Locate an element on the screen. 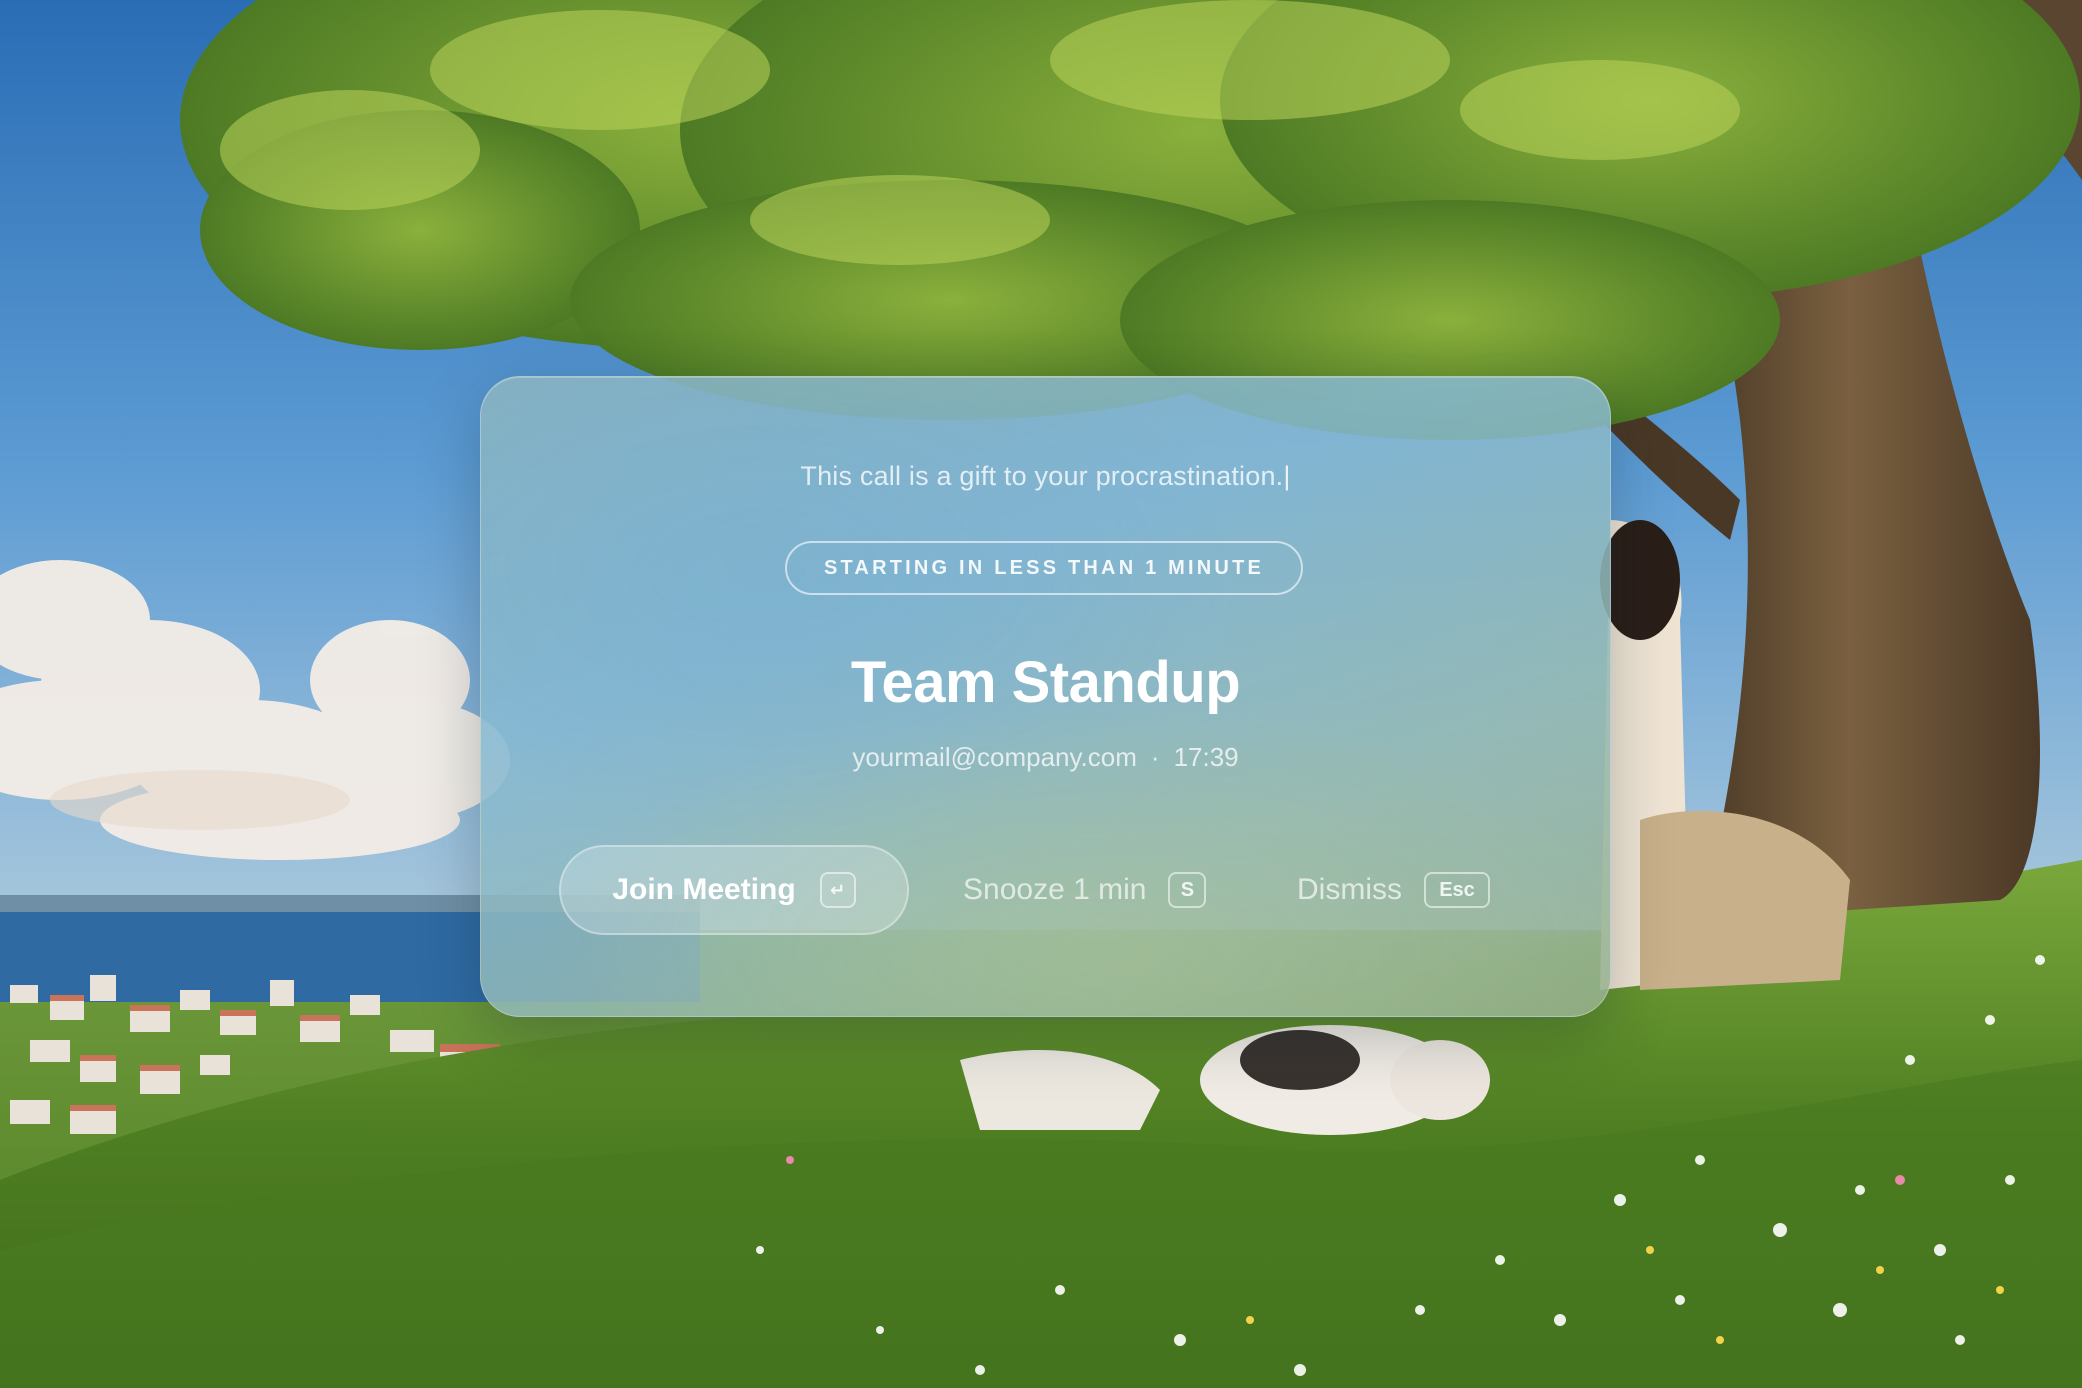 The width and height of the screenshot is (2082, 1388). snooze-label: Snooze 1 min is located at coordinates (1055, 889).